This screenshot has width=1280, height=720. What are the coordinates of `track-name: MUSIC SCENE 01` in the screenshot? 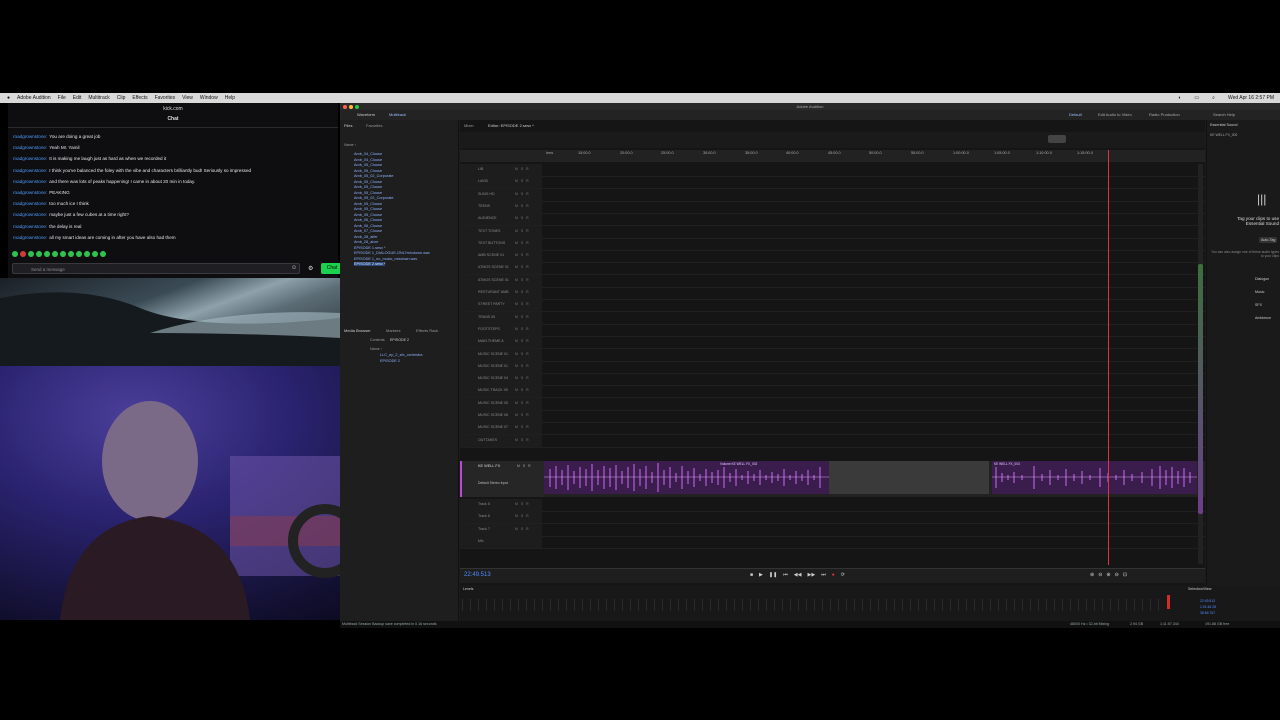 It's located at (493, 366).